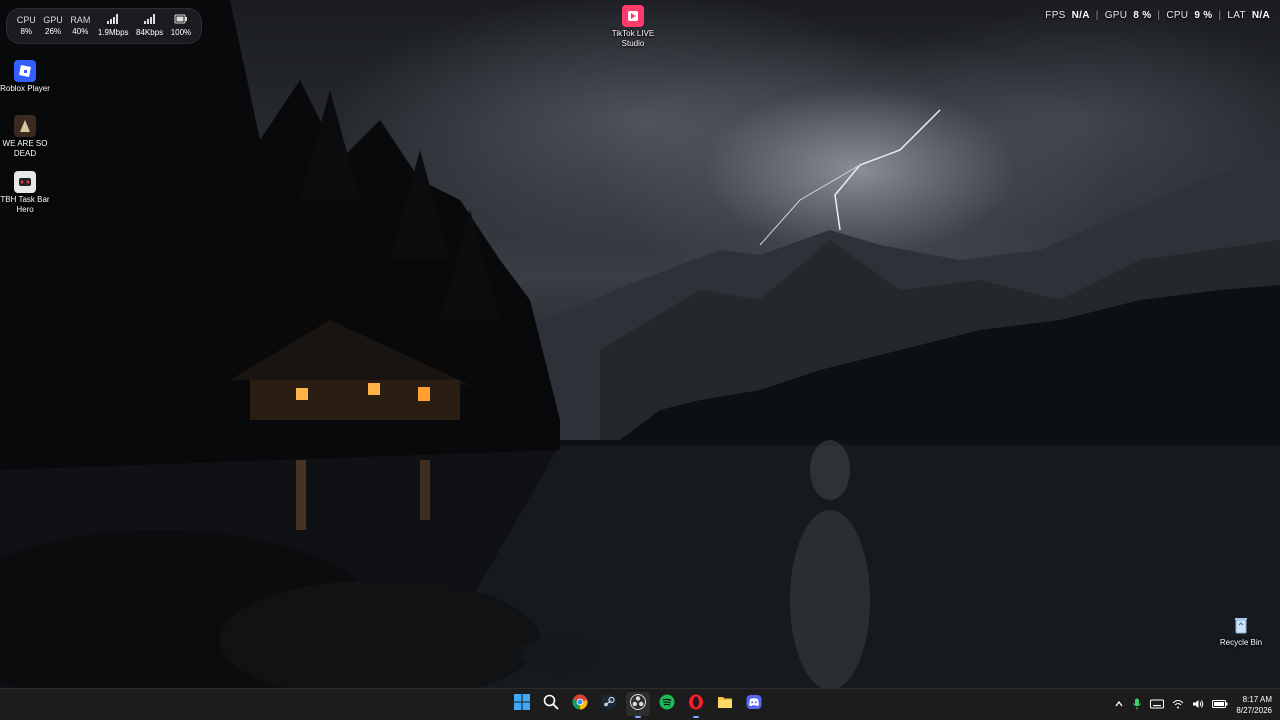 Image resolution: width=1280 pixels, height=720 pixels. Describe the element at coordinates (1142, 15) in the screenshot. I see `gpu-value: 8 %` at that location.